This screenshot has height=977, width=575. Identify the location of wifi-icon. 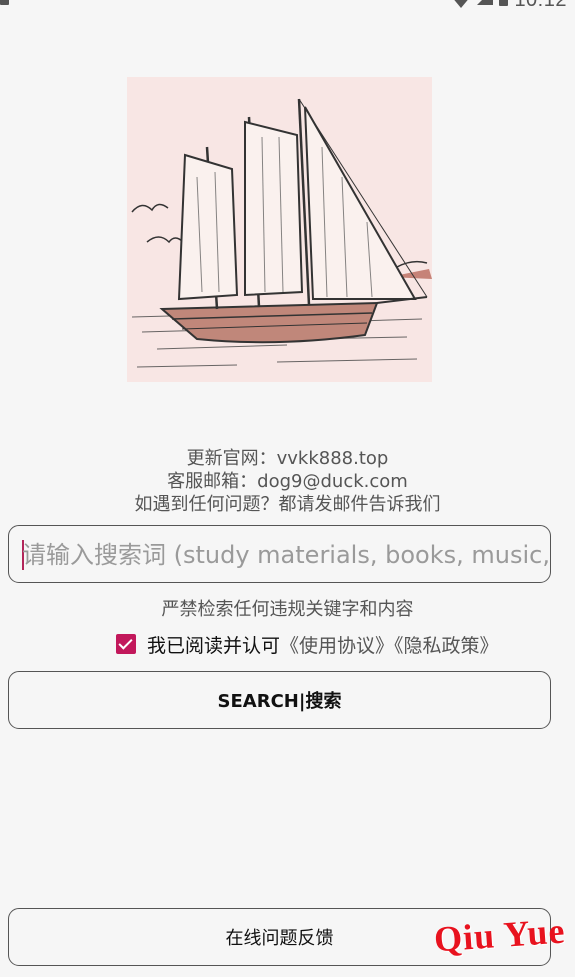
(461, 4).